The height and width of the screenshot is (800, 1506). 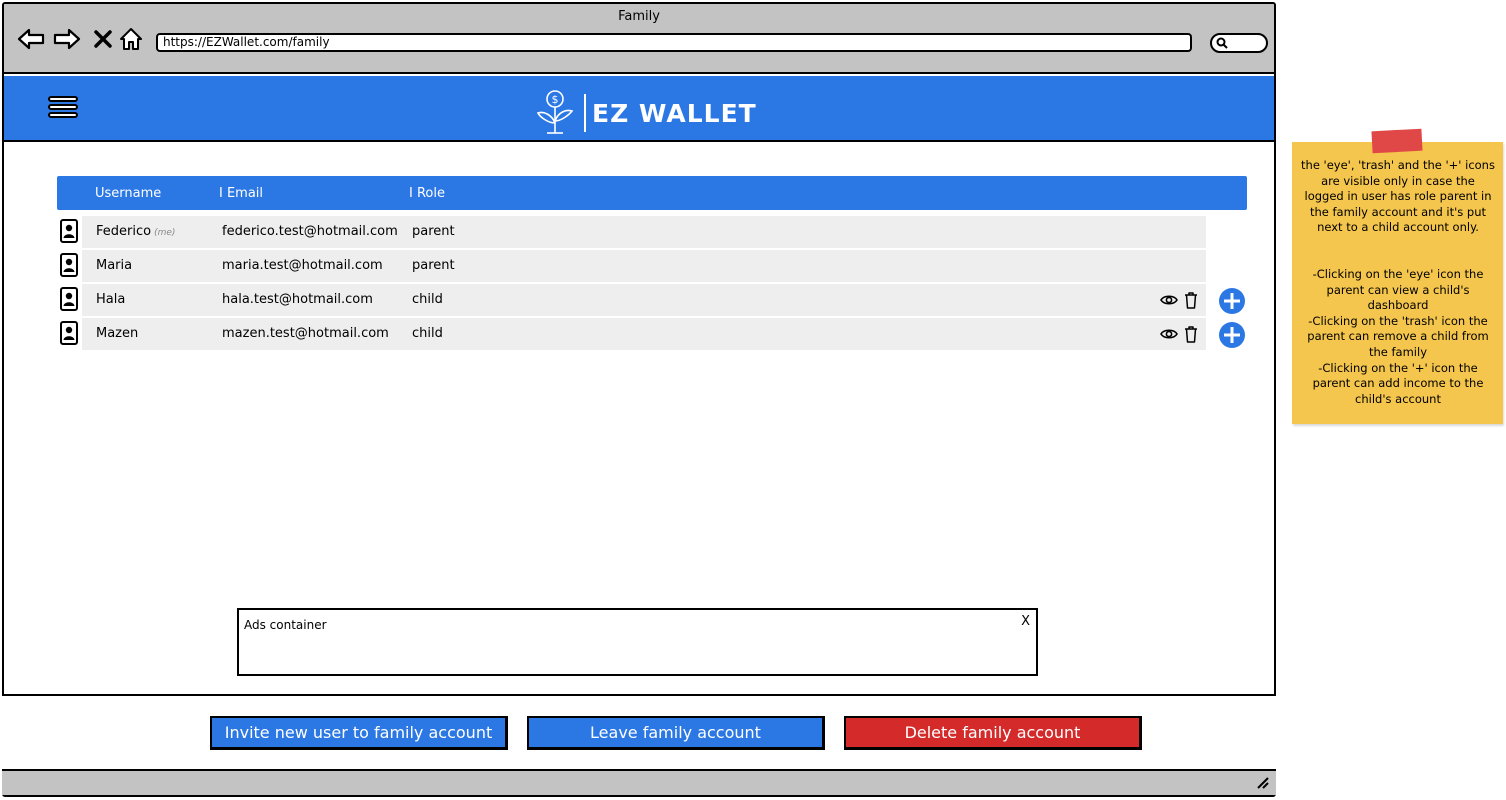 What do you see at coordinates (1263, 783) in the screenshot?
I see `resize-grip-icon` at bounding box center [1263, 783].